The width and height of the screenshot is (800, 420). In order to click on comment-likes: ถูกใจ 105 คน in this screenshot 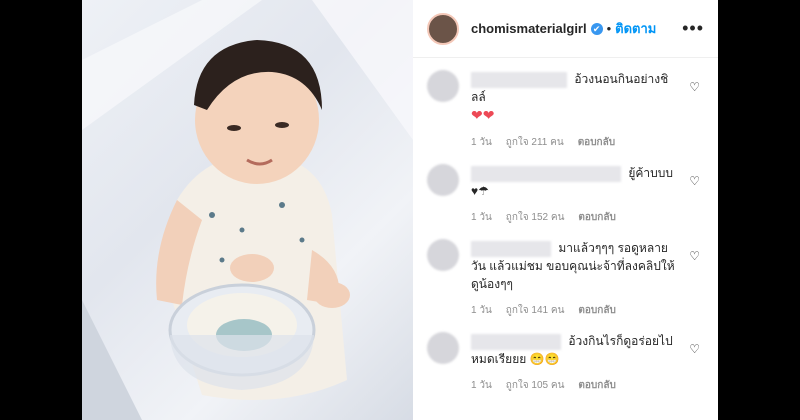, I will do `click(535, 385)`.